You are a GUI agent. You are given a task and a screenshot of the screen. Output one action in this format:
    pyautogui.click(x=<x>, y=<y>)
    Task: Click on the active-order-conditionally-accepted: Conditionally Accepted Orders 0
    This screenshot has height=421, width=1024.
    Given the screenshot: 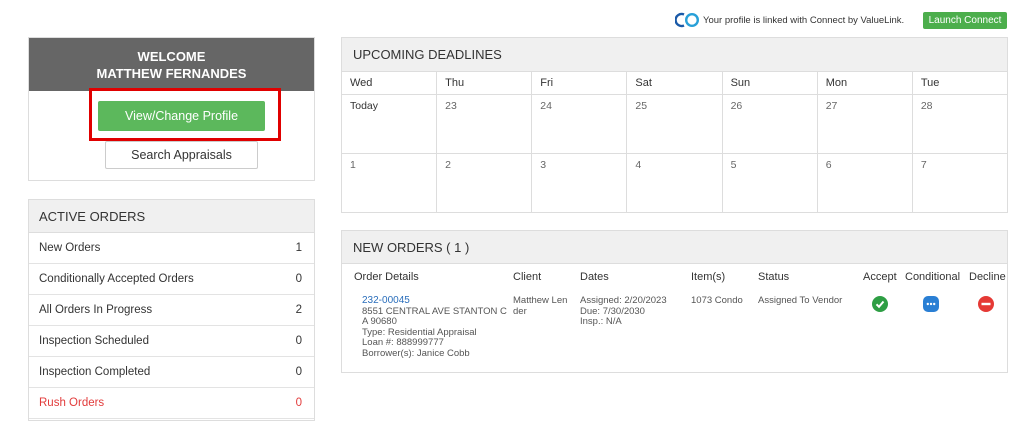 What is the action you would take?
    pyautogui.click(x=171, y=279)
    